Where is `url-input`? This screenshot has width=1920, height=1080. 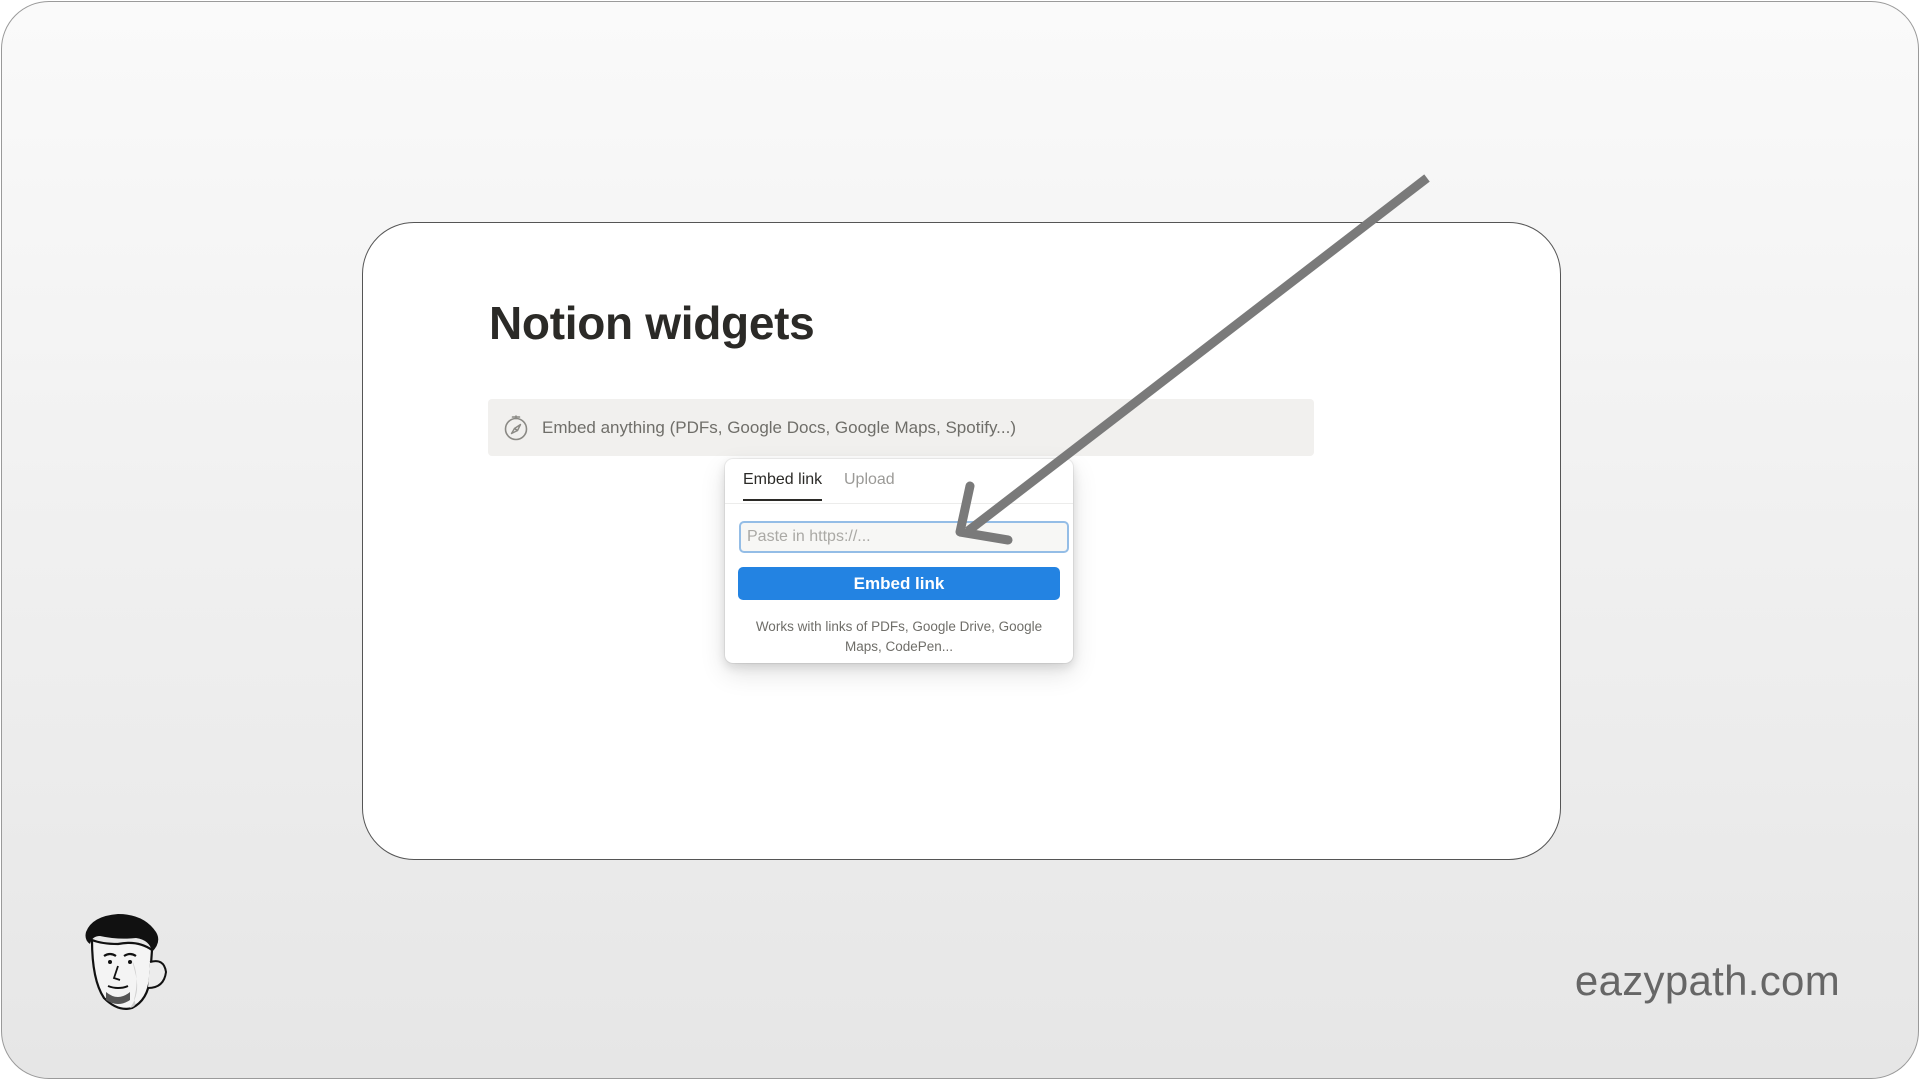 url-input is located at coordinates (904, 537).